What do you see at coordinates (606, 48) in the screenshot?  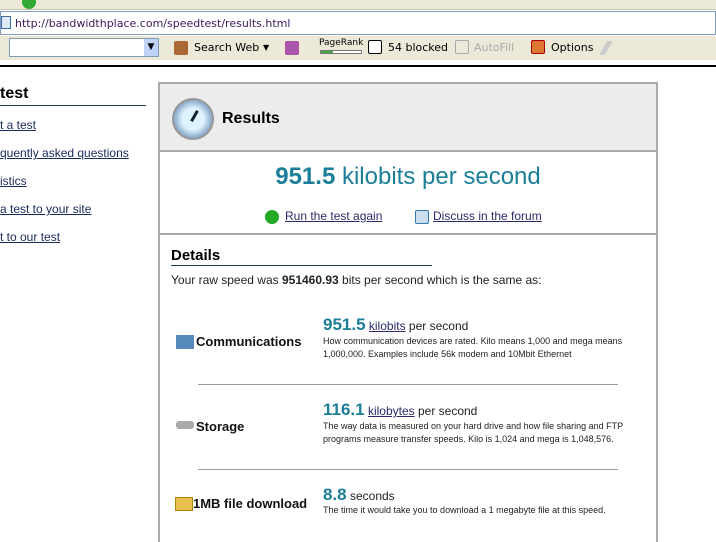 I see `highlighter-icon` at bounding box center [606, 48].